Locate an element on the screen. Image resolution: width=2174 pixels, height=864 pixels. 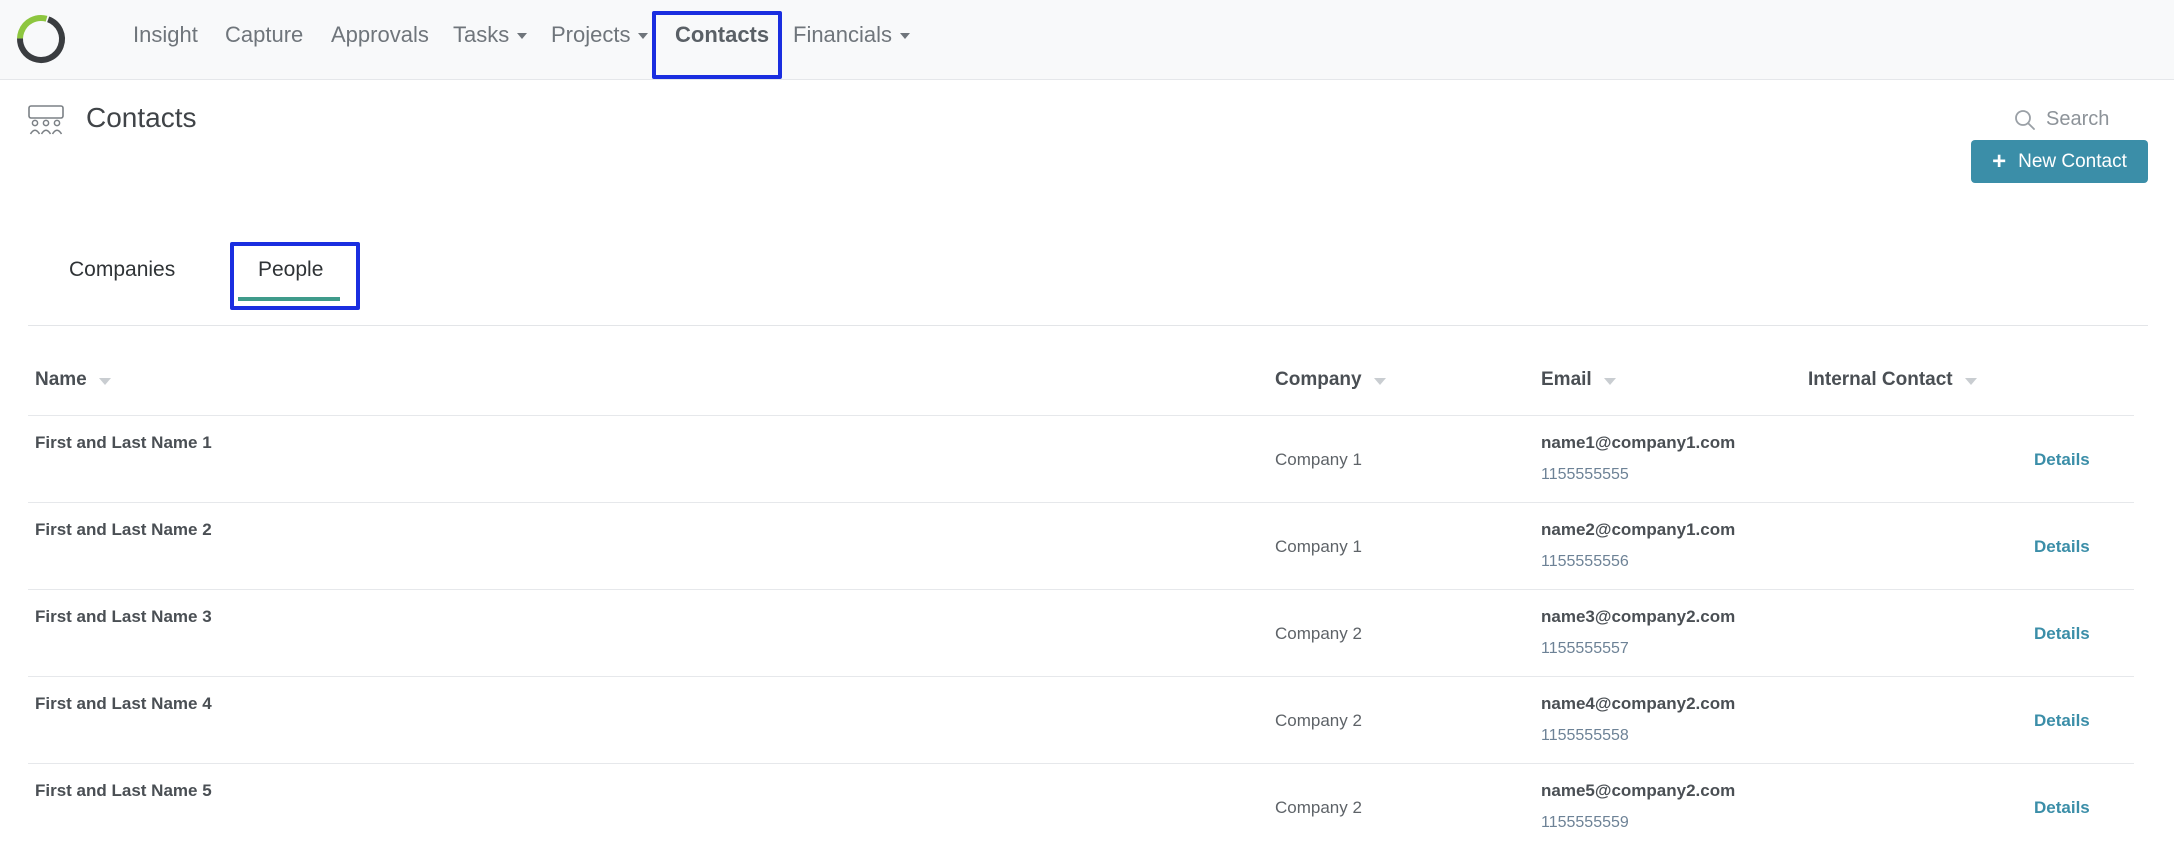
new-contact-button: + New Contact is located at coordinates (2059, 161).